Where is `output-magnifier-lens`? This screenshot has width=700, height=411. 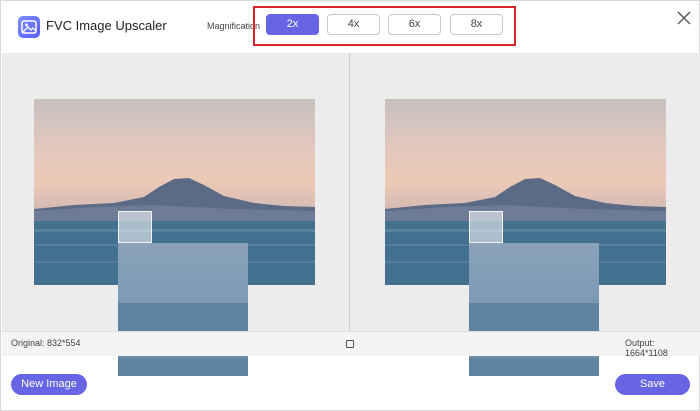 output-magnifier-lens is located at coordinates (486, 227).